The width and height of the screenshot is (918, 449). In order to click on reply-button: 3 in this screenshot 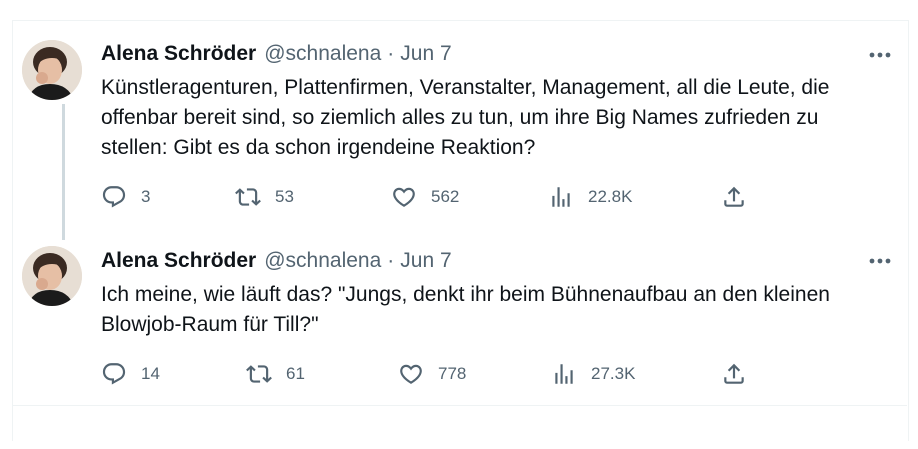, I will do `click(125, 197)`.